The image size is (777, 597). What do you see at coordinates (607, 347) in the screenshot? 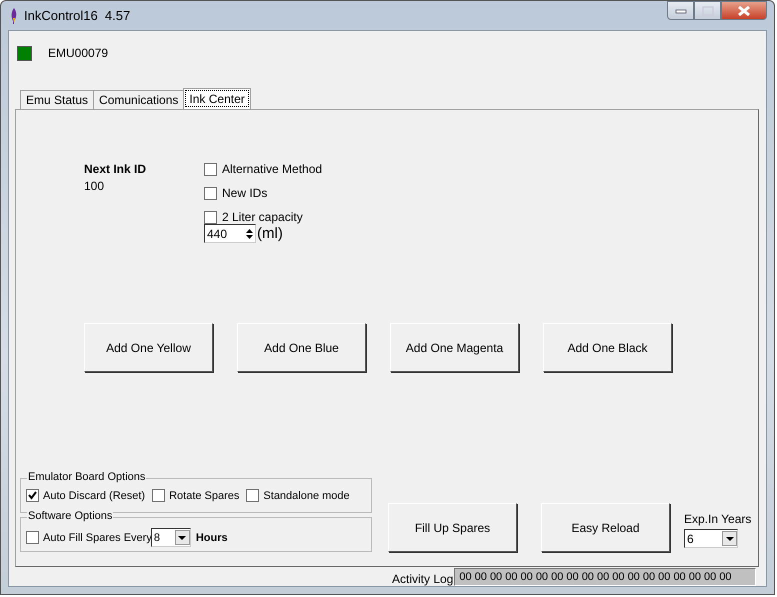
I see `add-ink-button: Add One Black` at bounding box center [607, 347].